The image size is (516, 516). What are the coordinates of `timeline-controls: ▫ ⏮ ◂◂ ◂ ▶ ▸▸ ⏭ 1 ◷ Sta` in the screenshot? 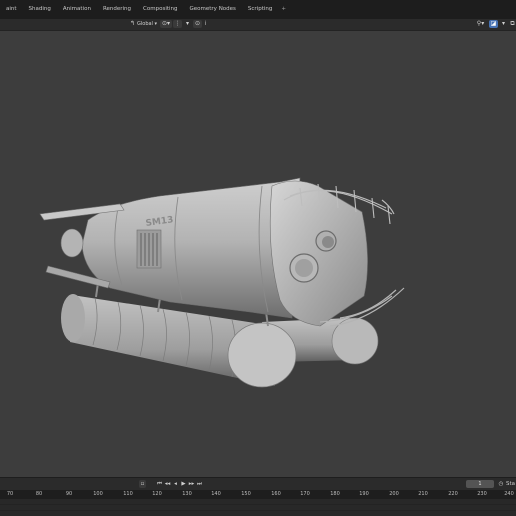 It's located at (258, 484).